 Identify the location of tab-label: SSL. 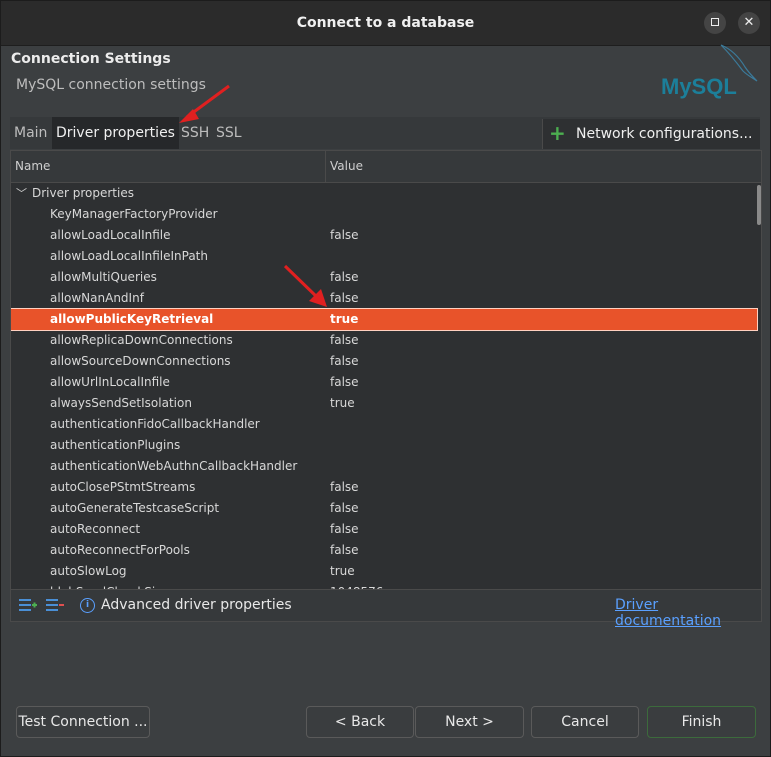
(229, 133).